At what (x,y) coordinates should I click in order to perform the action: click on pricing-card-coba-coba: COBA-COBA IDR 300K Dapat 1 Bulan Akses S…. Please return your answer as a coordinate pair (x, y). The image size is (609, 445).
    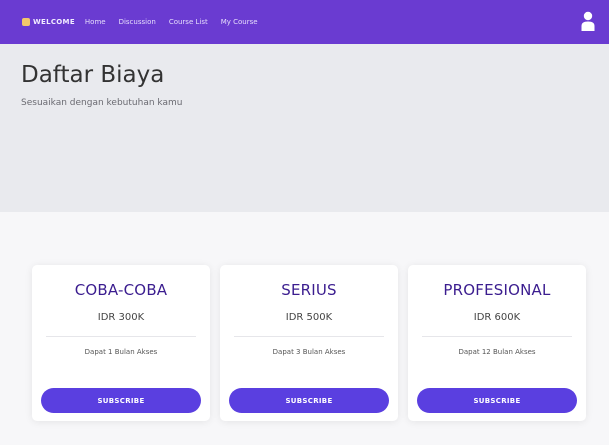
    Looking at the image, I should click on (121, 343).